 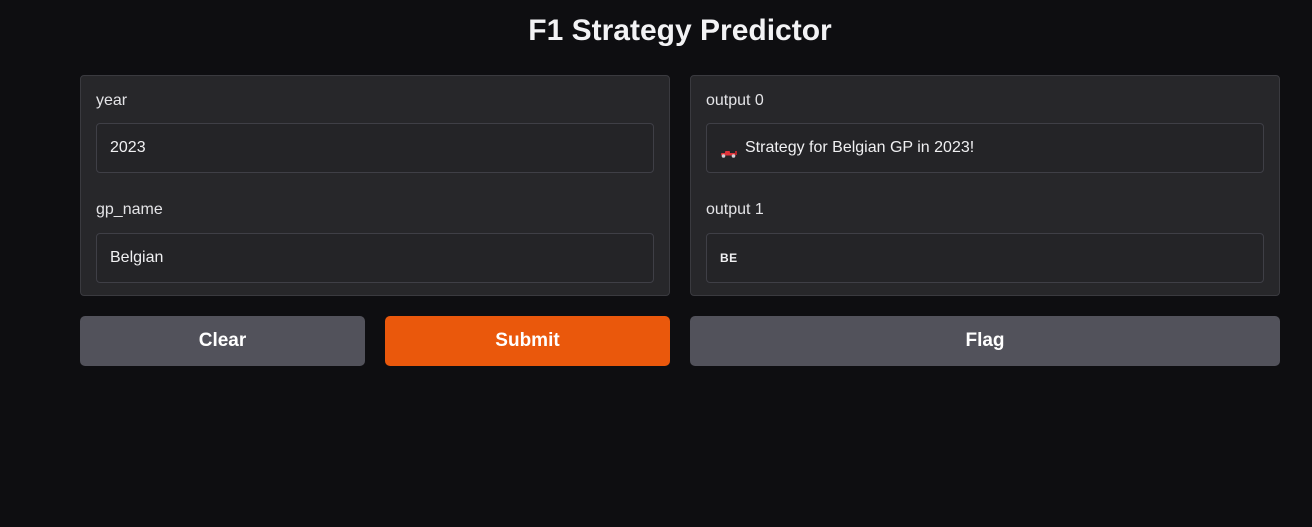 I want to click on year-input: 2023, so click(x=375, y=148).